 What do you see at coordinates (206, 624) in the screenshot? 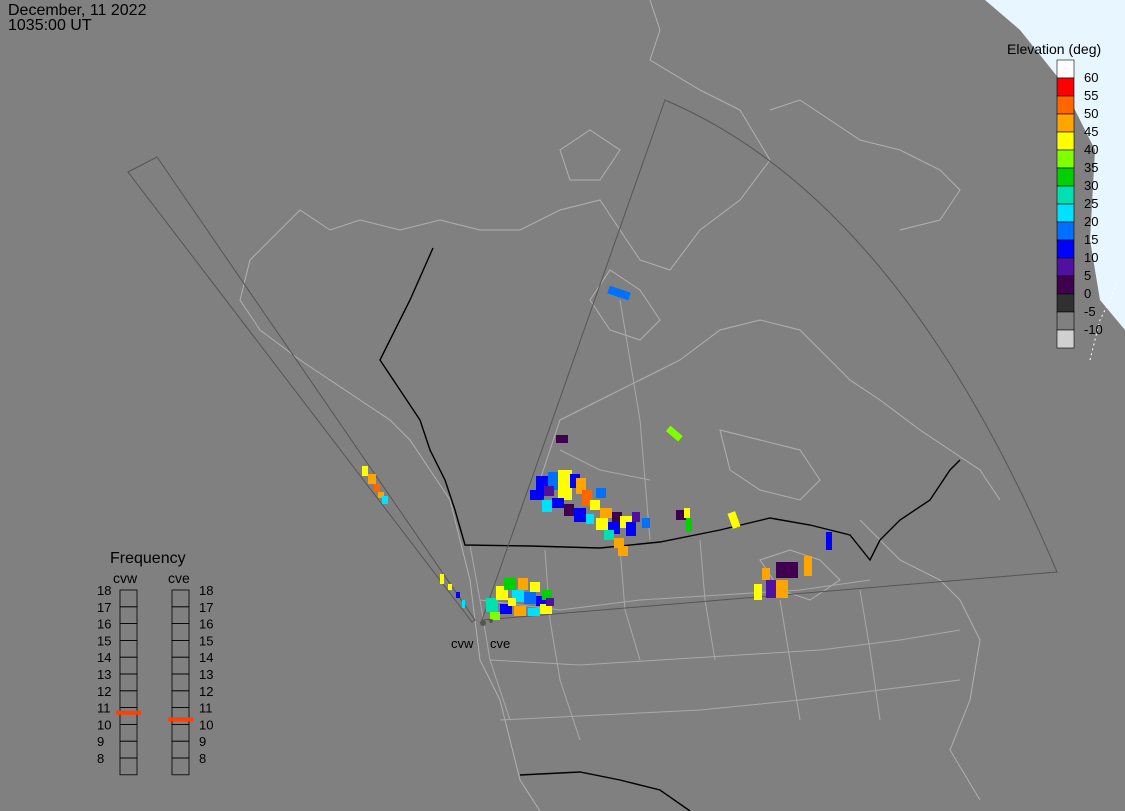
I see `freq-tick-right: 16` at bounding box center [206, 624].